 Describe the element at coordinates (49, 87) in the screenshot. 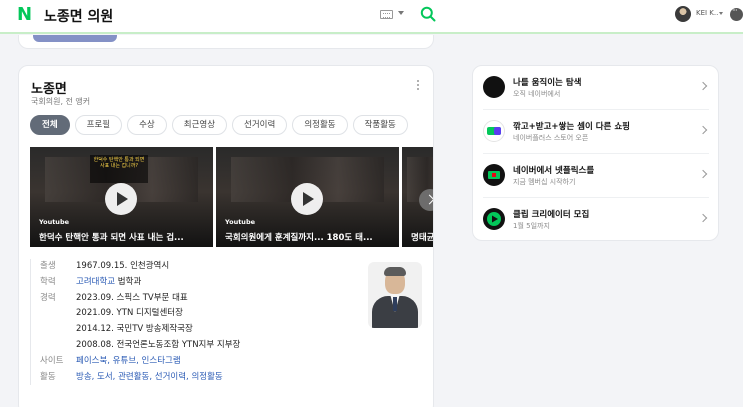

I see `profile-name: 노종면` at that location.